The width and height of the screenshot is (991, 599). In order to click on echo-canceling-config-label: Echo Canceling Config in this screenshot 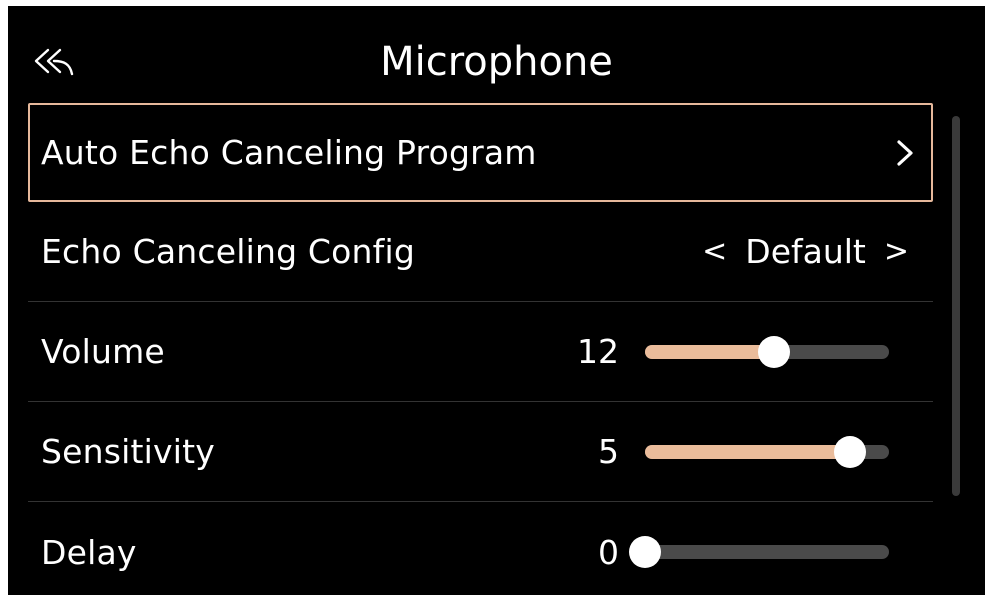, I will do `click(228, 251)`.